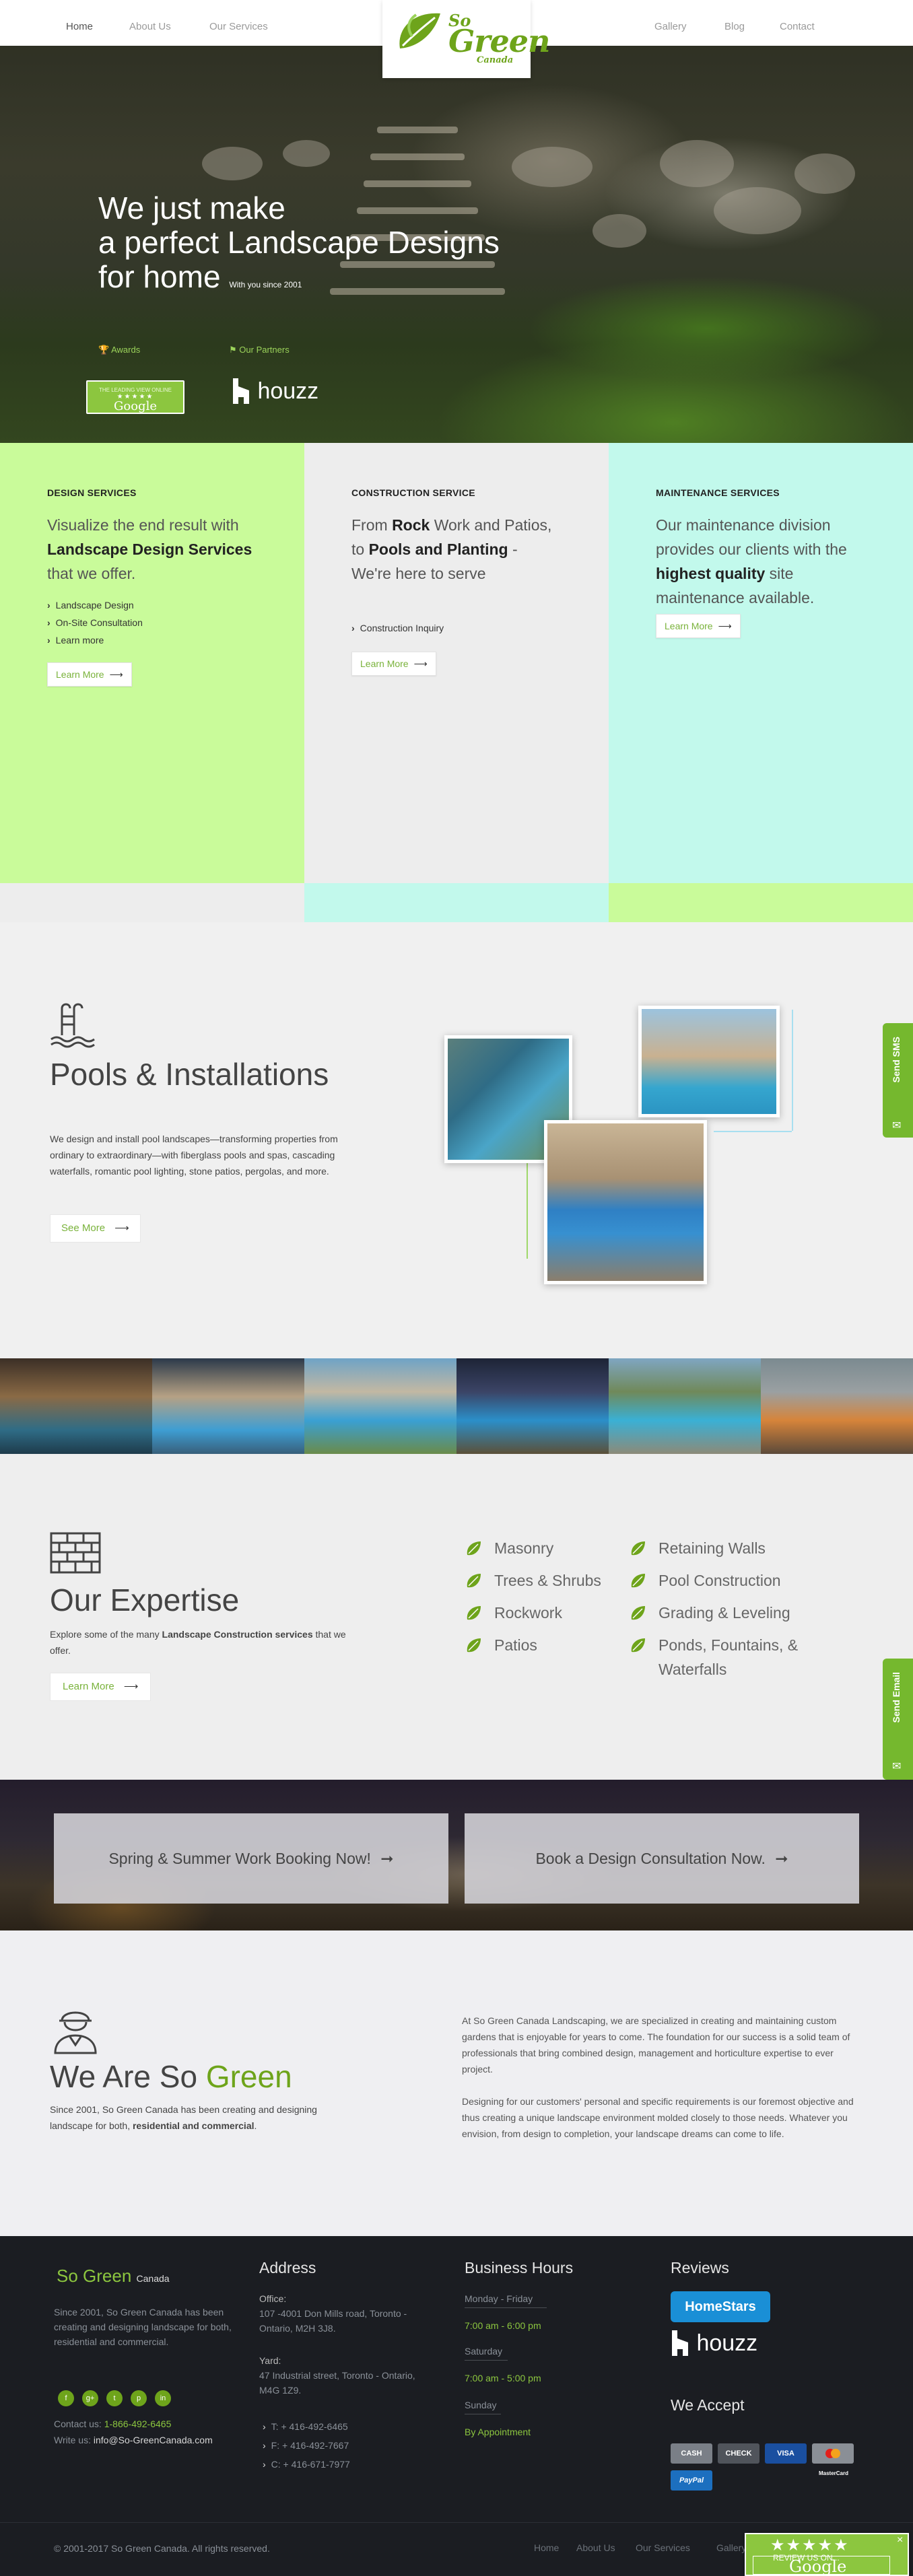 This screenshot has width=913, height=2576. I want to click on pool-photo-indoor, so click(626, 1202).